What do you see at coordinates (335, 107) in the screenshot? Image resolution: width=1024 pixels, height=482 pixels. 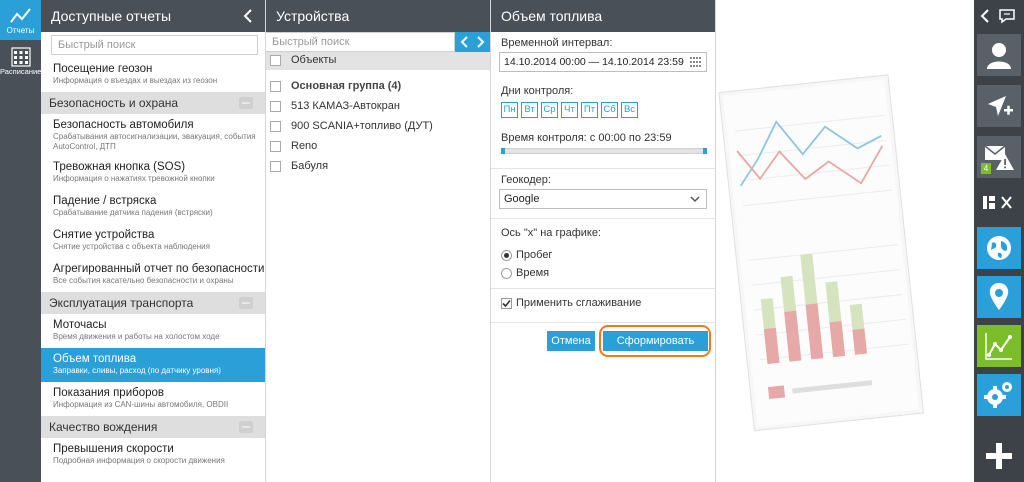 I see `device-item: 513 КАМАЗ-Автокран` at bounding box center [335, 107].